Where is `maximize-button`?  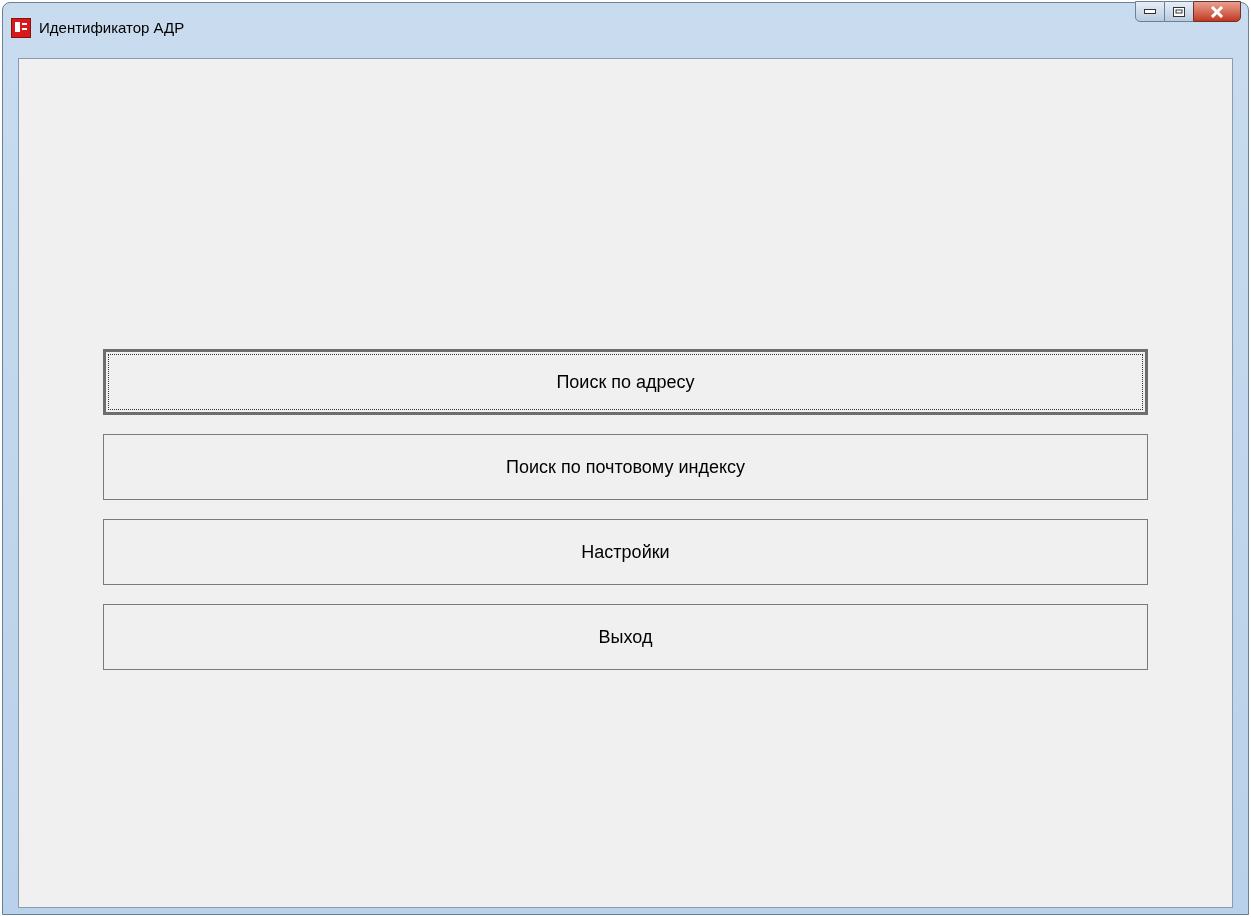 maximize-button is located at coordinates (1179, 11).